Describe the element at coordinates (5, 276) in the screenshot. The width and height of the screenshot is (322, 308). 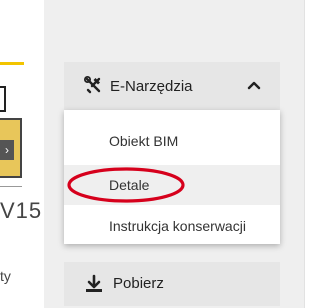
I see `left-text-fragment-2: ty` at that location.